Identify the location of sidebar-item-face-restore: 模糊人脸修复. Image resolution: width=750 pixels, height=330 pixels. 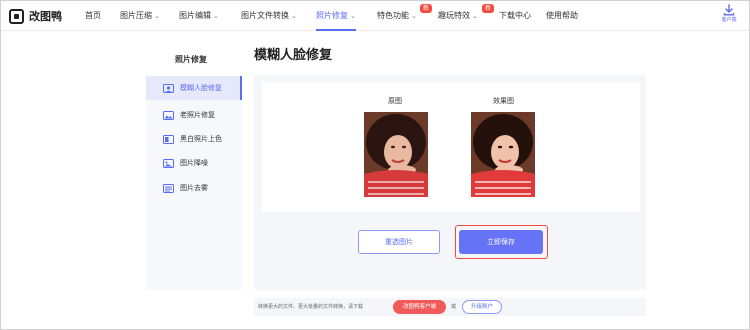
(194, 88).